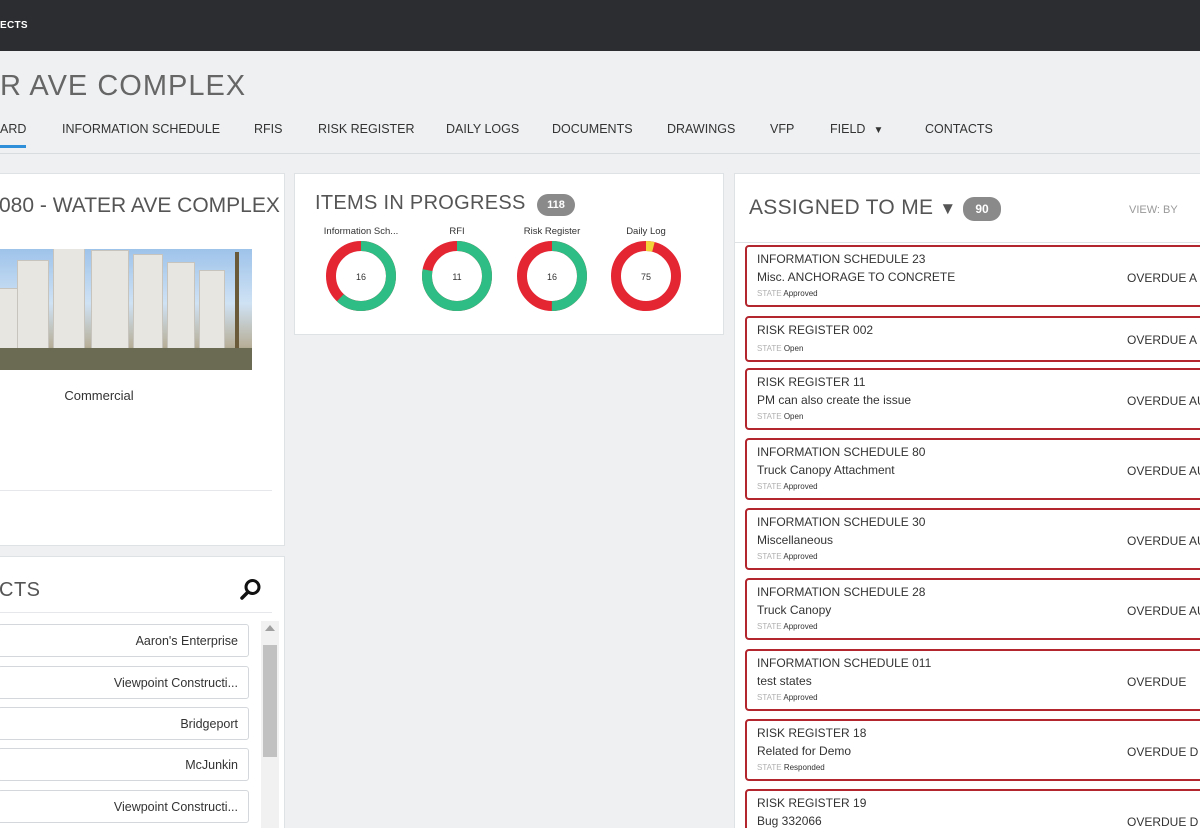  What do you see at coordinates (841, 522) in the screenshot?
I see `card-type: INFORMATION SCHEDULE 30` at bounding box center [841, 522].